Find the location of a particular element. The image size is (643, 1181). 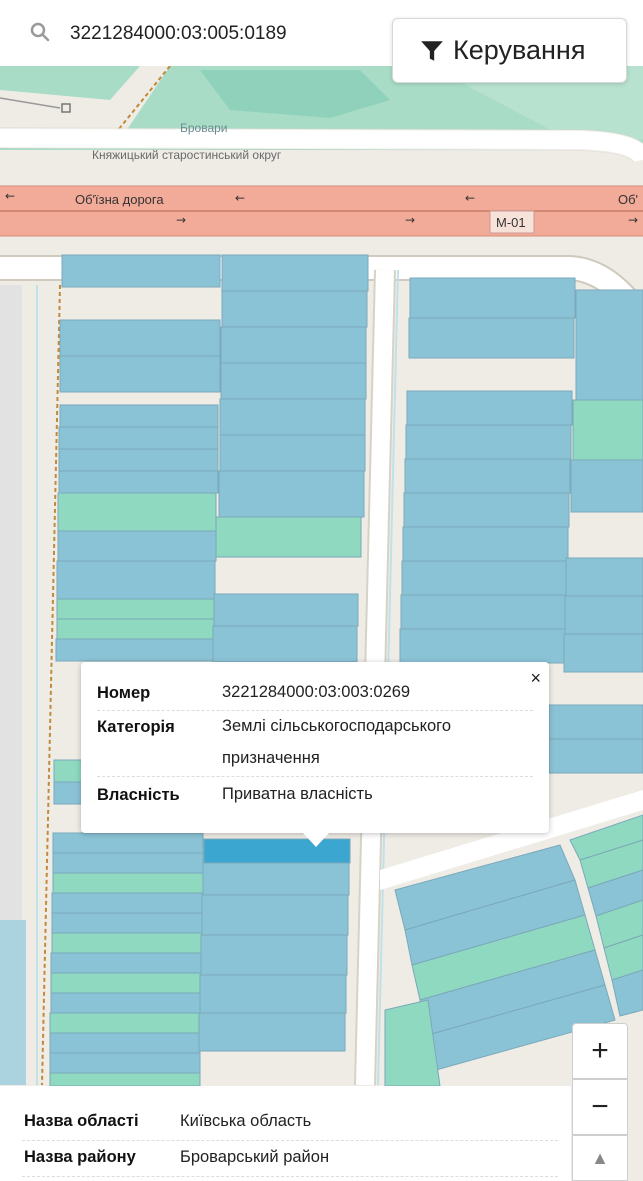

district-label: Княжицький старостинський округ is located at coordinates (187, 155).